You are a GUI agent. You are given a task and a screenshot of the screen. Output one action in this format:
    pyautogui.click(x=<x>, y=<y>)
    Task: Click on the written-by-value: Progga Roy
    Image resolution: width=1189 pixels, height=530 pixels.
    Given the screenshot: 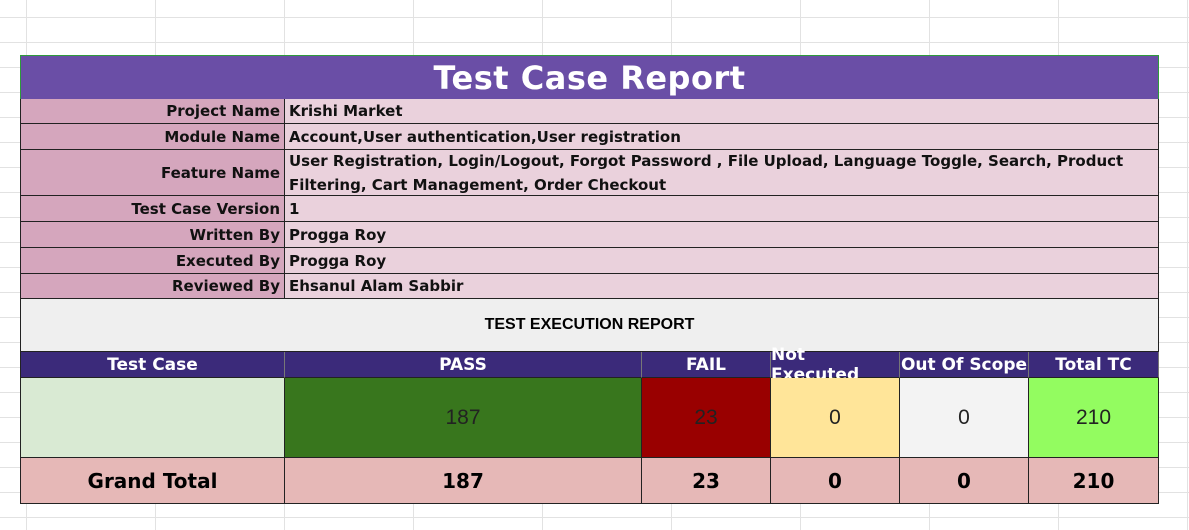 What is the action you would take?
    pyautogui.click(x=722, y=235)
    